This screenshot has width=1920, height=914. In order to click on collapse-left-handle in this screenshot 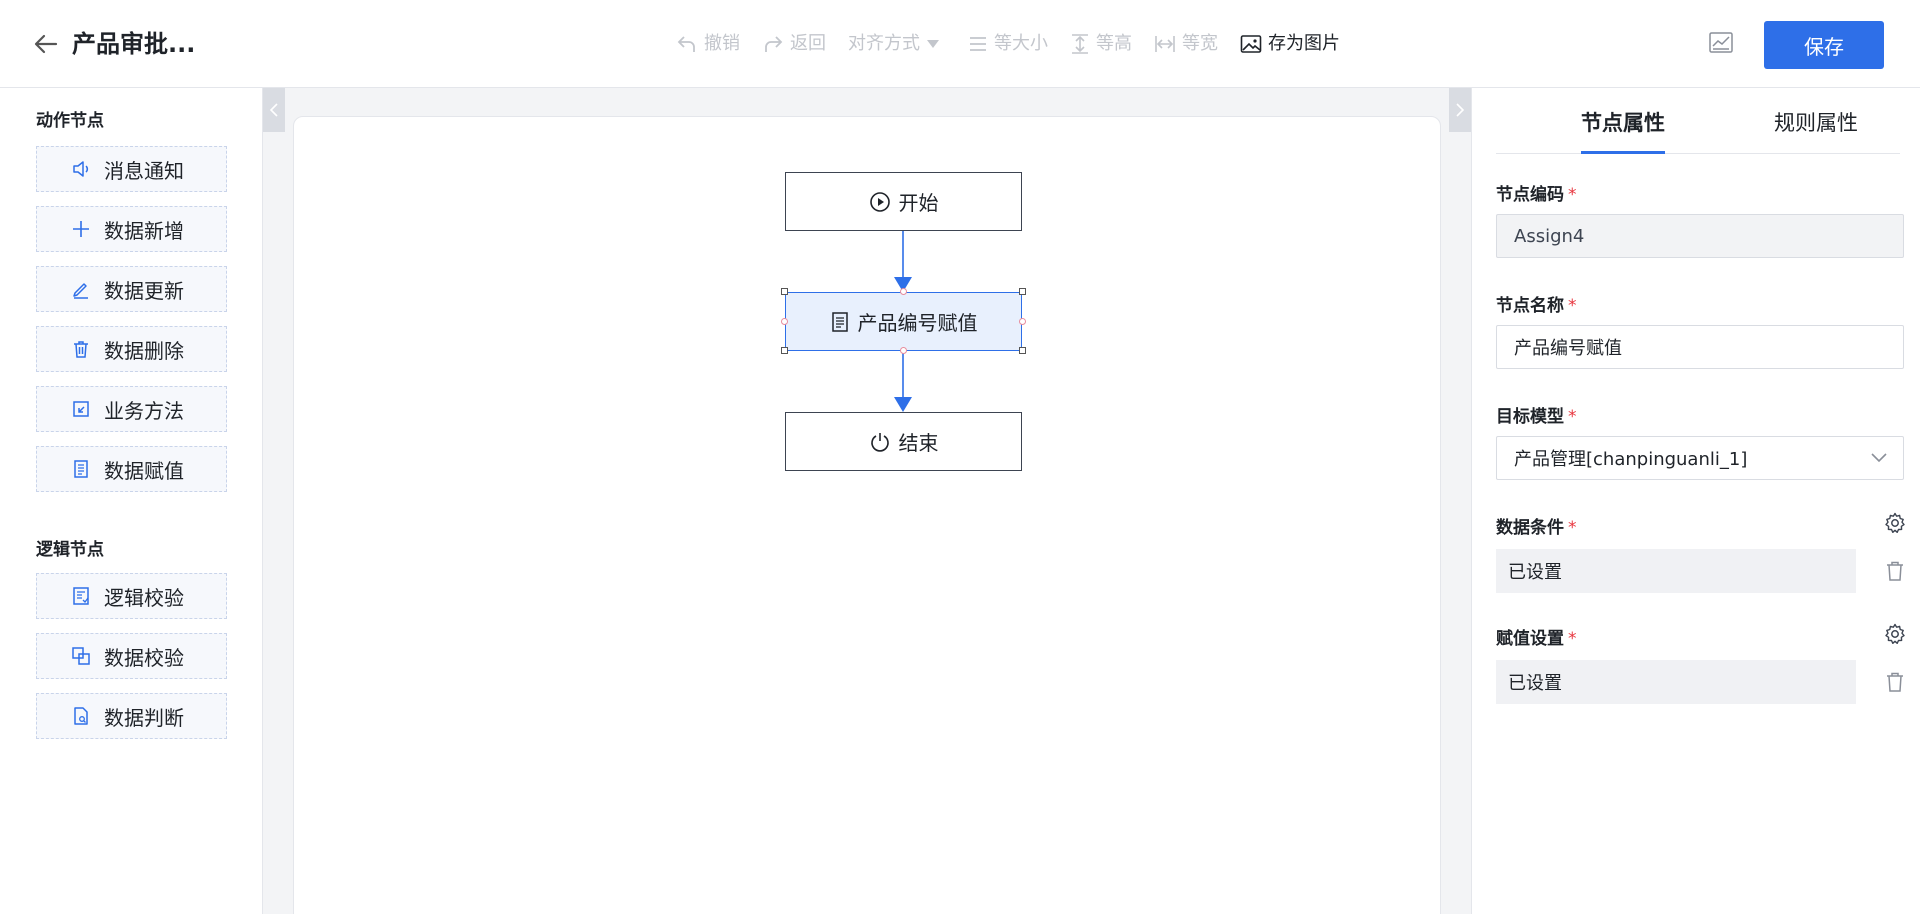, I will do `click(274, 110)`.